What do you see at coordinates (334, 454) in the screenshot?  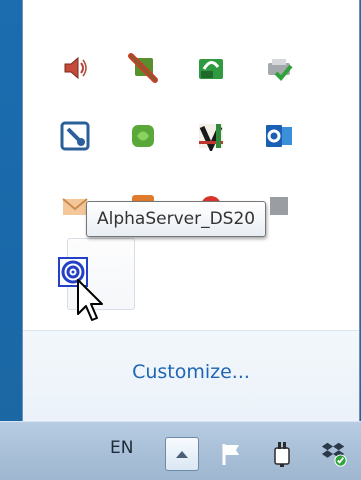 I see `dropbox-sync-icon` at bounding box center [334, 454].